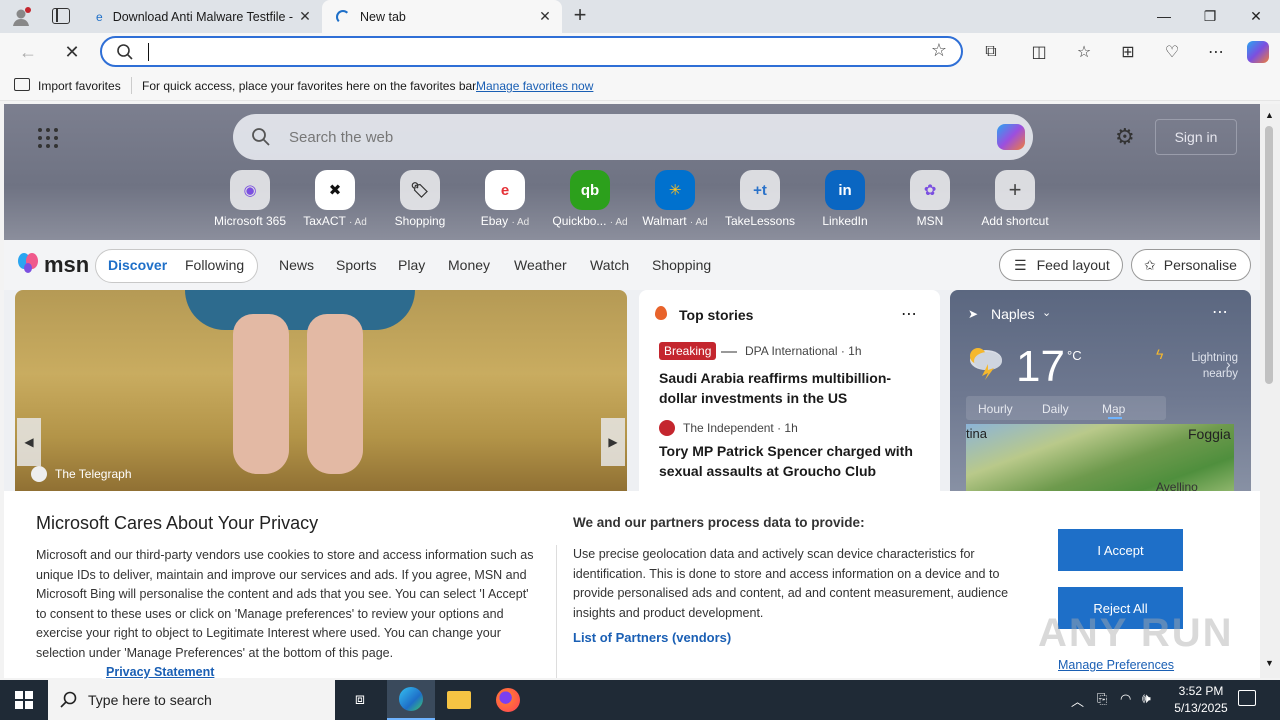 The height and width of the screenshot is (720, 1280). Describe the element at coordinates (609, 265) in the screenshot. I see `nav-watch: Watch` at that location.